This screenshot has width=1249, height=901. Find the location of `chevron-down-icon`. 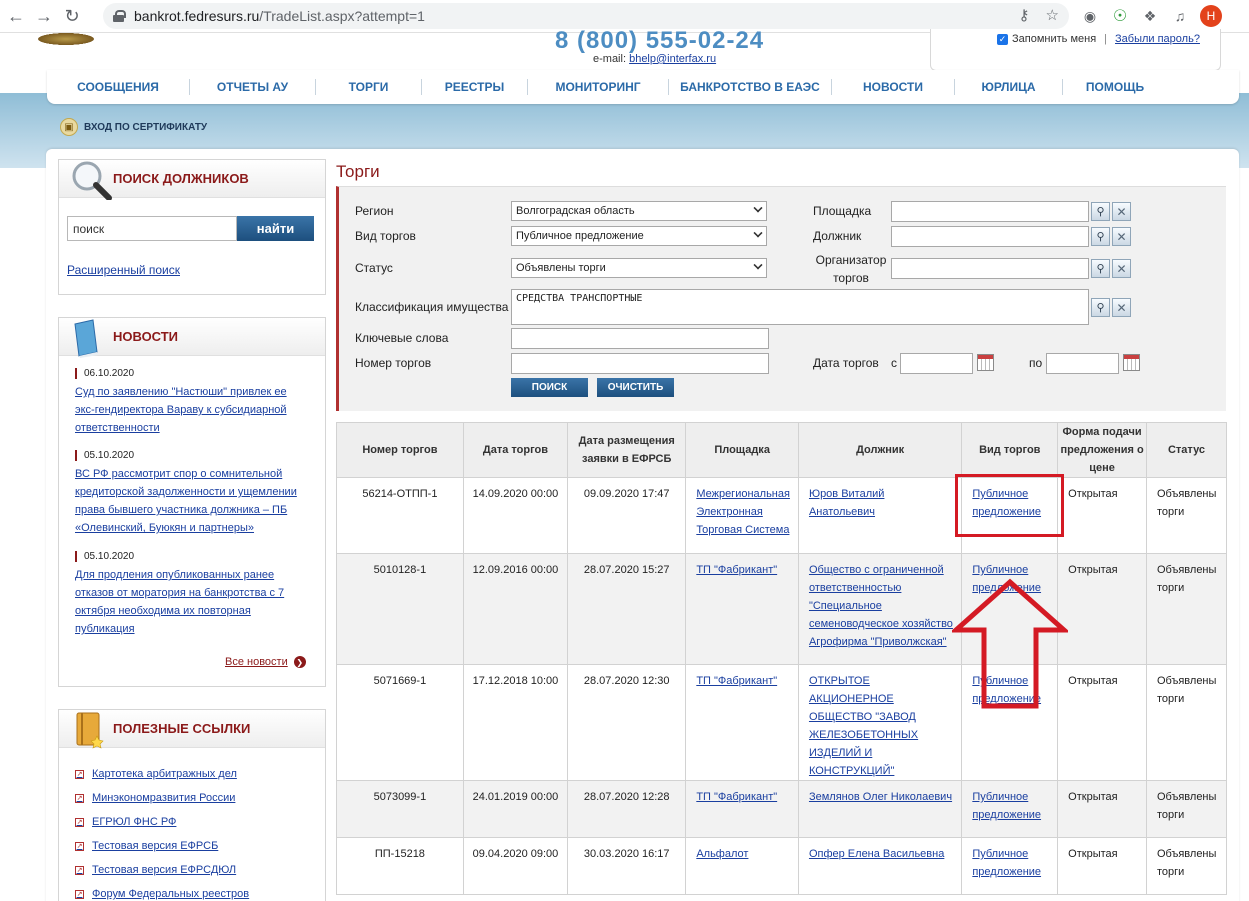

chevron-down-icon is located at coordinates (758, 208).